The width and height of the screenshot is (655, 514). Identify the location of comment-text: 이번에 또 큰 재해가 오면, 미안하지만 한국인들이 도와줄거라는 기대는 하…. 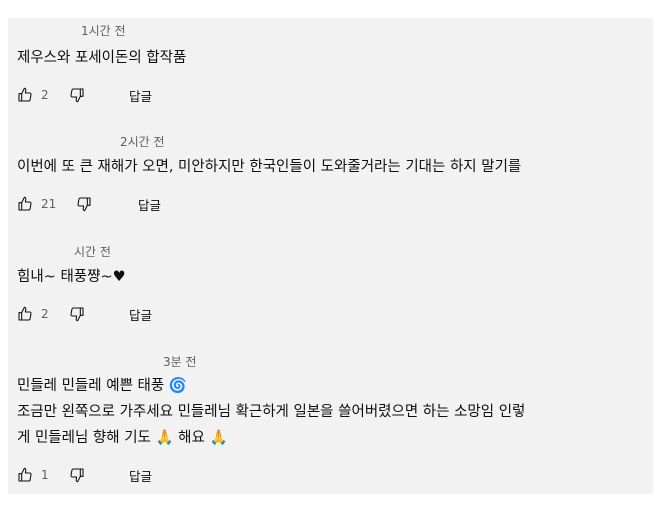
(269, 167).